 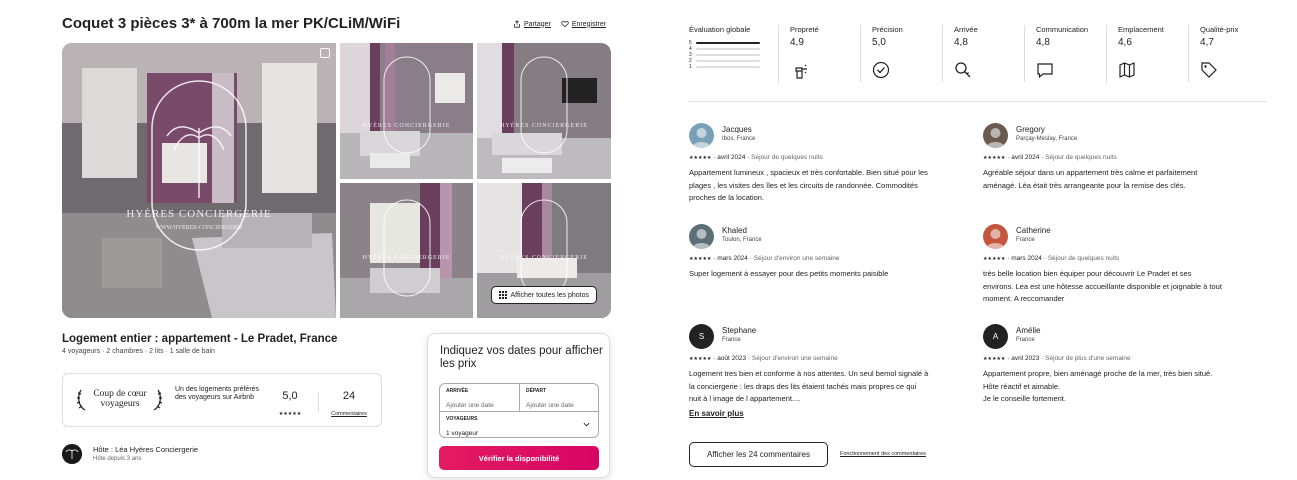 I want to click on rating-value: 5,0, so click(x=290, y=396).